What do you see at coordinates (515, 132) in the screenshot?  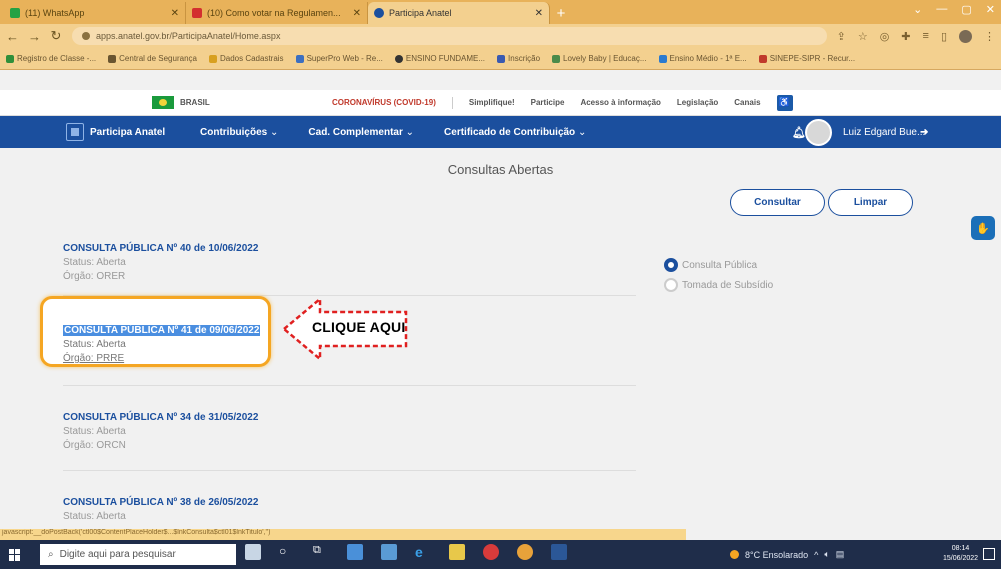 I see `menu-certificado: Certificado de Contribuição` at bounding box center [515, 132].